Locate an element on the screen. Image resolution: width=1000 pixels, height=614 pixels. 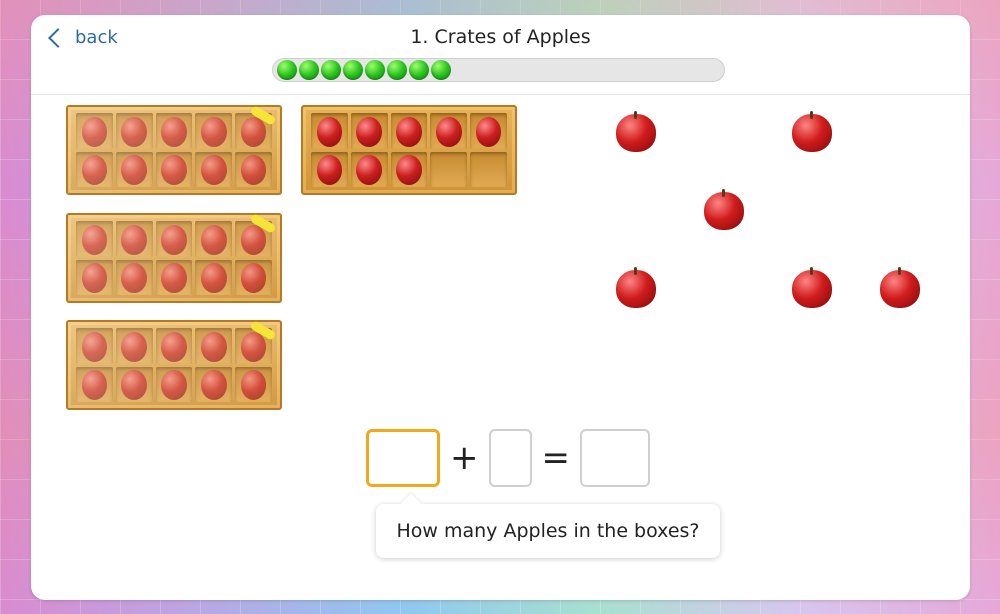
equation: + = is located at coordinates (508, 458).